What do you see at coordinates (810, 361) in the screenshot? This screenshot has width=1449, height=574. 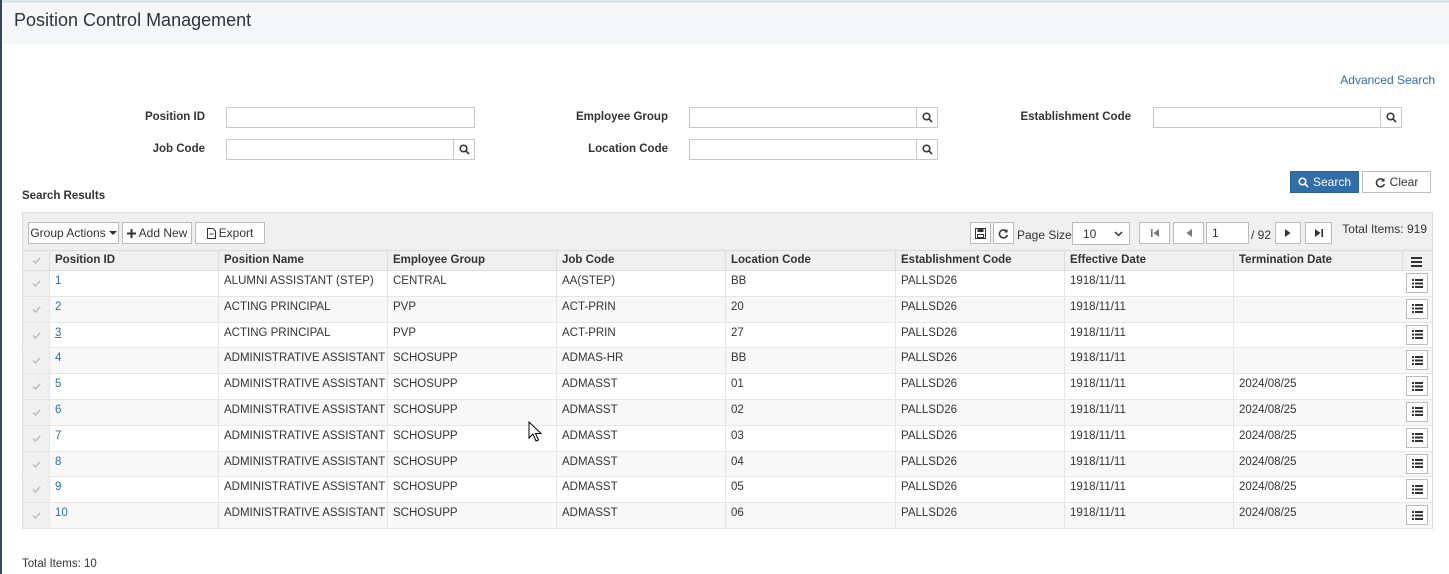 I see `cell-location-code: BB` at bounding box center [810, 361].